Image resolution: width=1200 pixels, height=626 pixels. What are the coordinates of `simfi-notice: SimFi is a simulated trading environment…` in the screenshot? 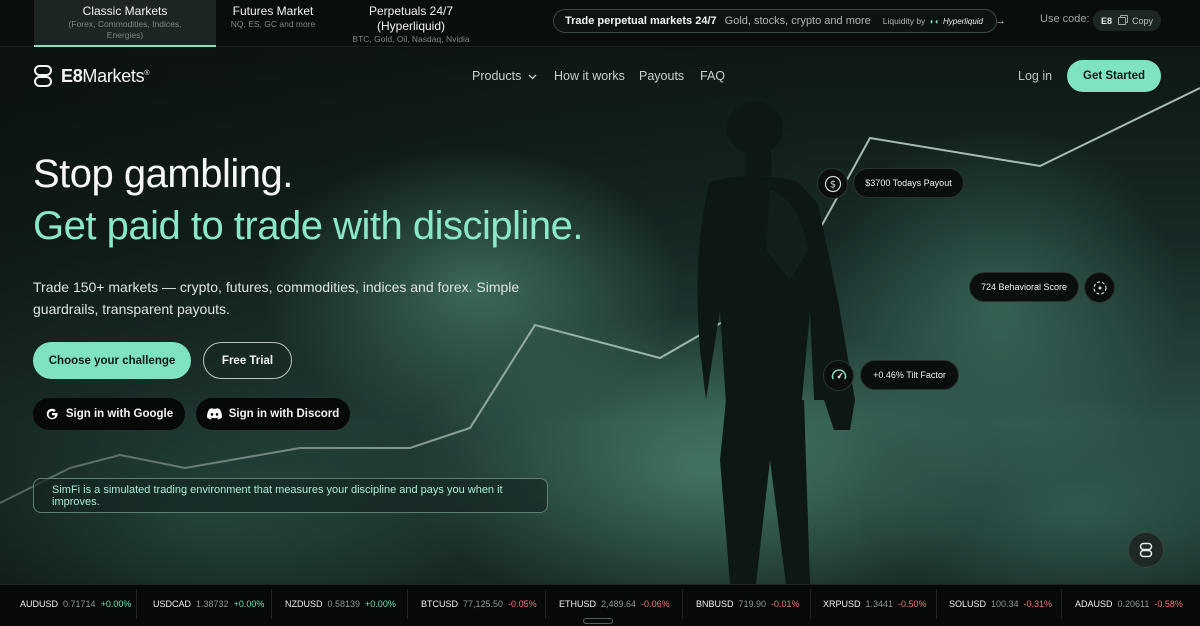 It's located at (290, 495).